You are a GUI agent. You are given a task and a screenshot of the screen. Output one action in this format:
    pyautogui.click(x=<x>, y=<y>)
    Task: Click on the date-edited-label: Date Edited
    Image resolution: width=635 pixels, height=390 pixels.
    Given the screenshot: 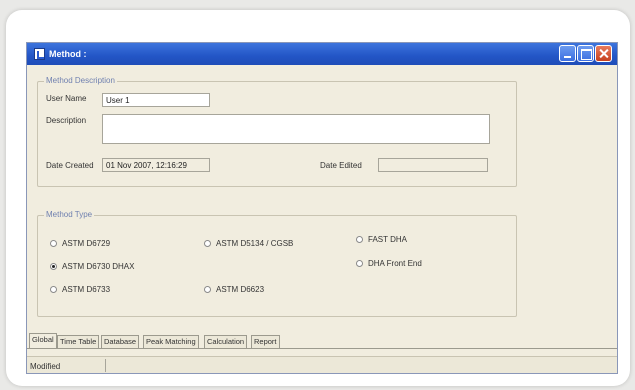 What is the action you would take?
    pyautogui.click(x=341, y=165)
    